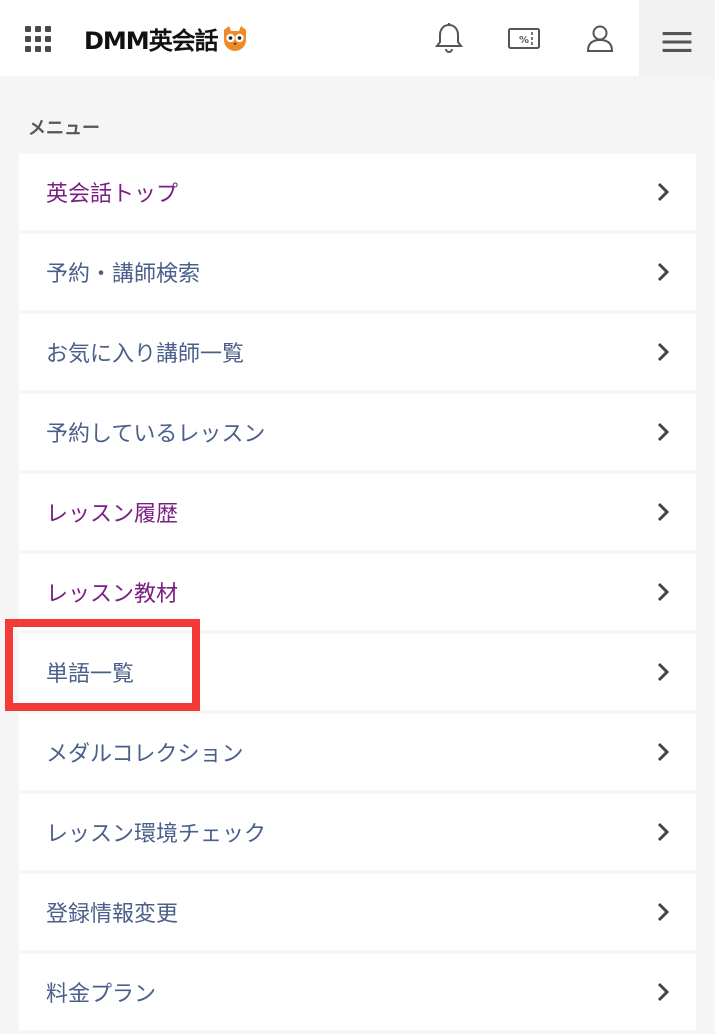  I want to click on menu-item-label: 料金プラン, so click(101, 994).